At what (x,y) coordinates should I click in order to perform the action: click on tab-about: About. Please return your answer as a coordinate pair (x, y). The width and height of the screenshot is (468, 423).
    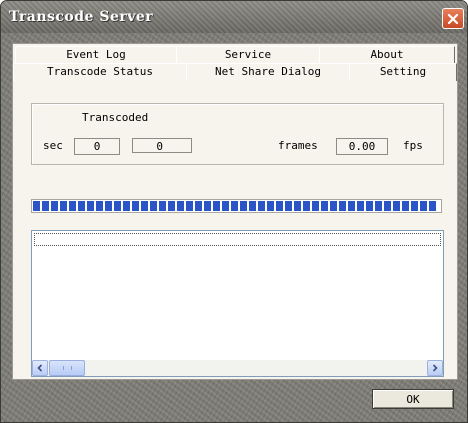
    Looking at the image, I should click on (387, 55).